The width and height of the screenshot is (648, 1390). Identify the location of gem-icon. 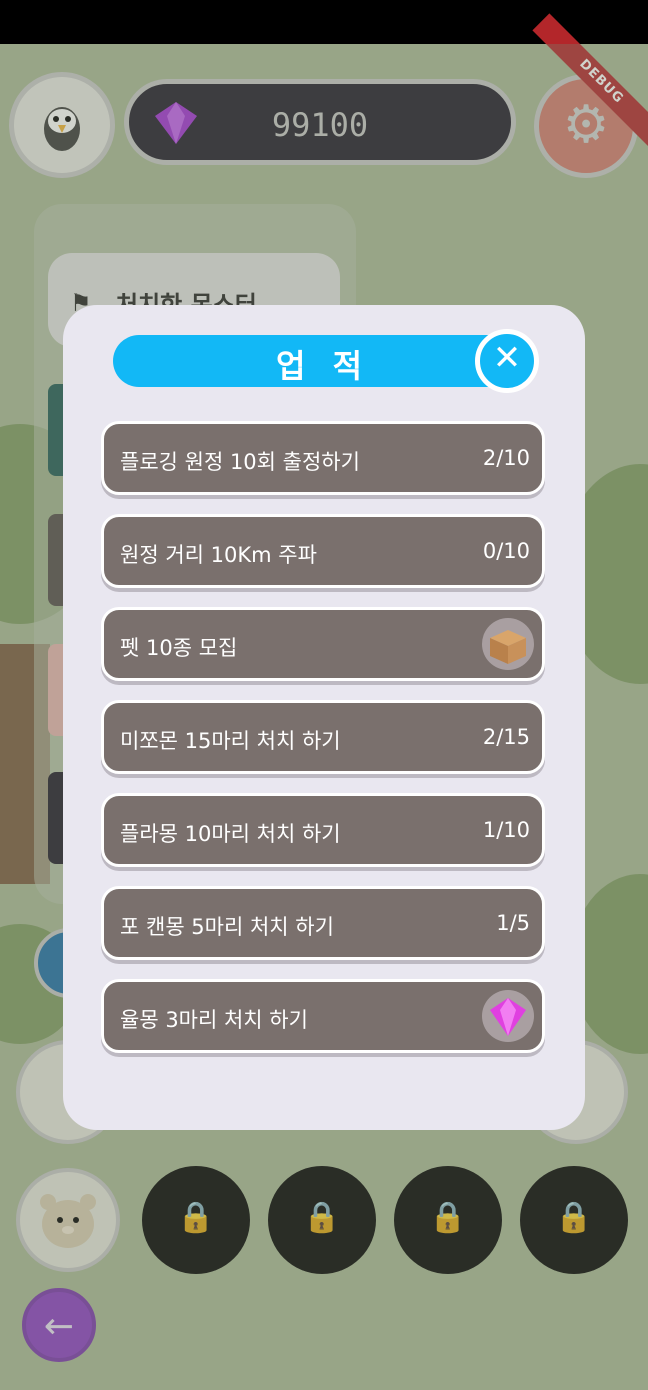
(508, 1016).